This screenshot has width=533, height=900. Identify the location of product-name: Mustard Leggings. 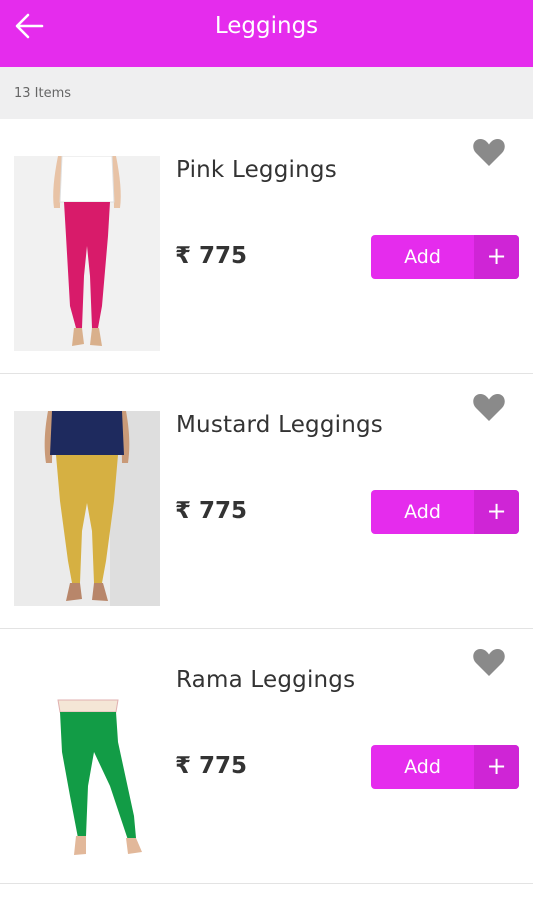
(279, 425).